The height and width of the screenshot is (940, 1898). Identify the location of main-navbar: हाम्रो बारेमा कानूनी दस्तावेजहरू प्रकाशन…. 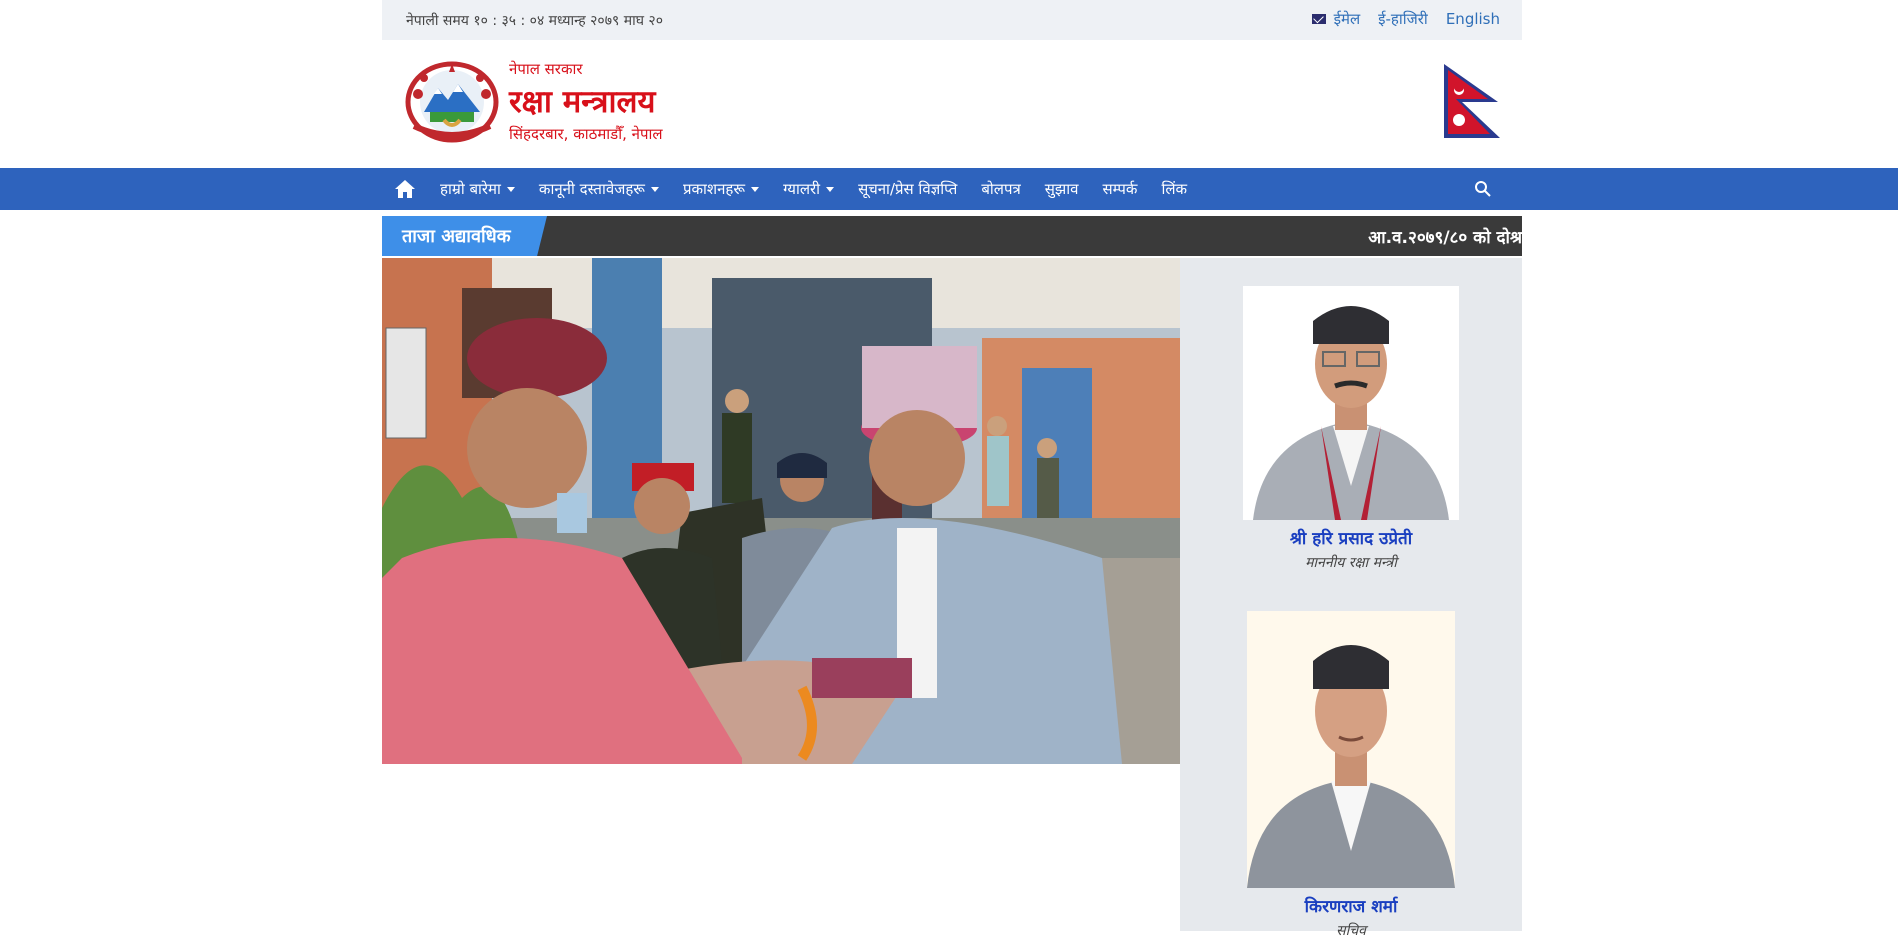
(949, 189).